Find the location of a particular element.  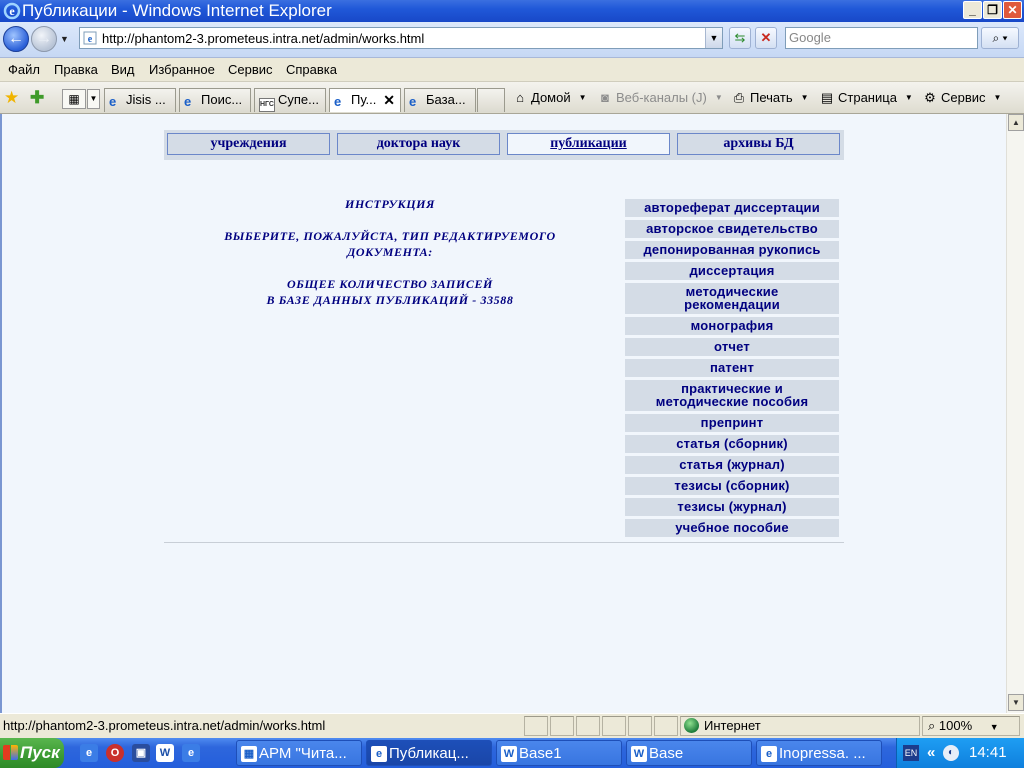

refresh-icon: ⇆ is located at coordinates (740, 37).